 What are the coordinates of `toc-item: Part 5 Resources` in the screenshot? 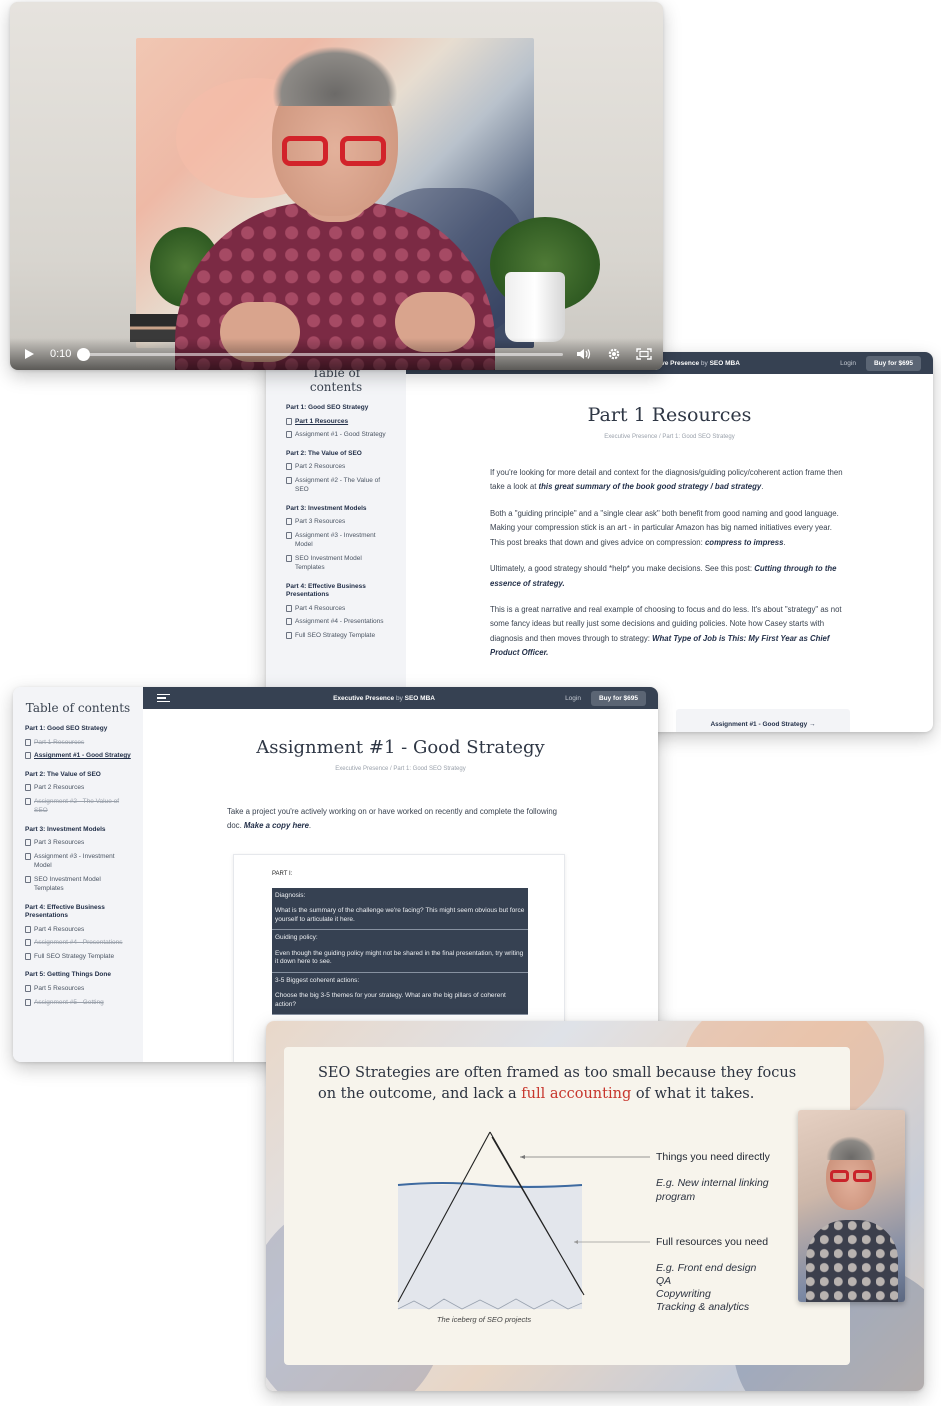 It's located at (78, 988).